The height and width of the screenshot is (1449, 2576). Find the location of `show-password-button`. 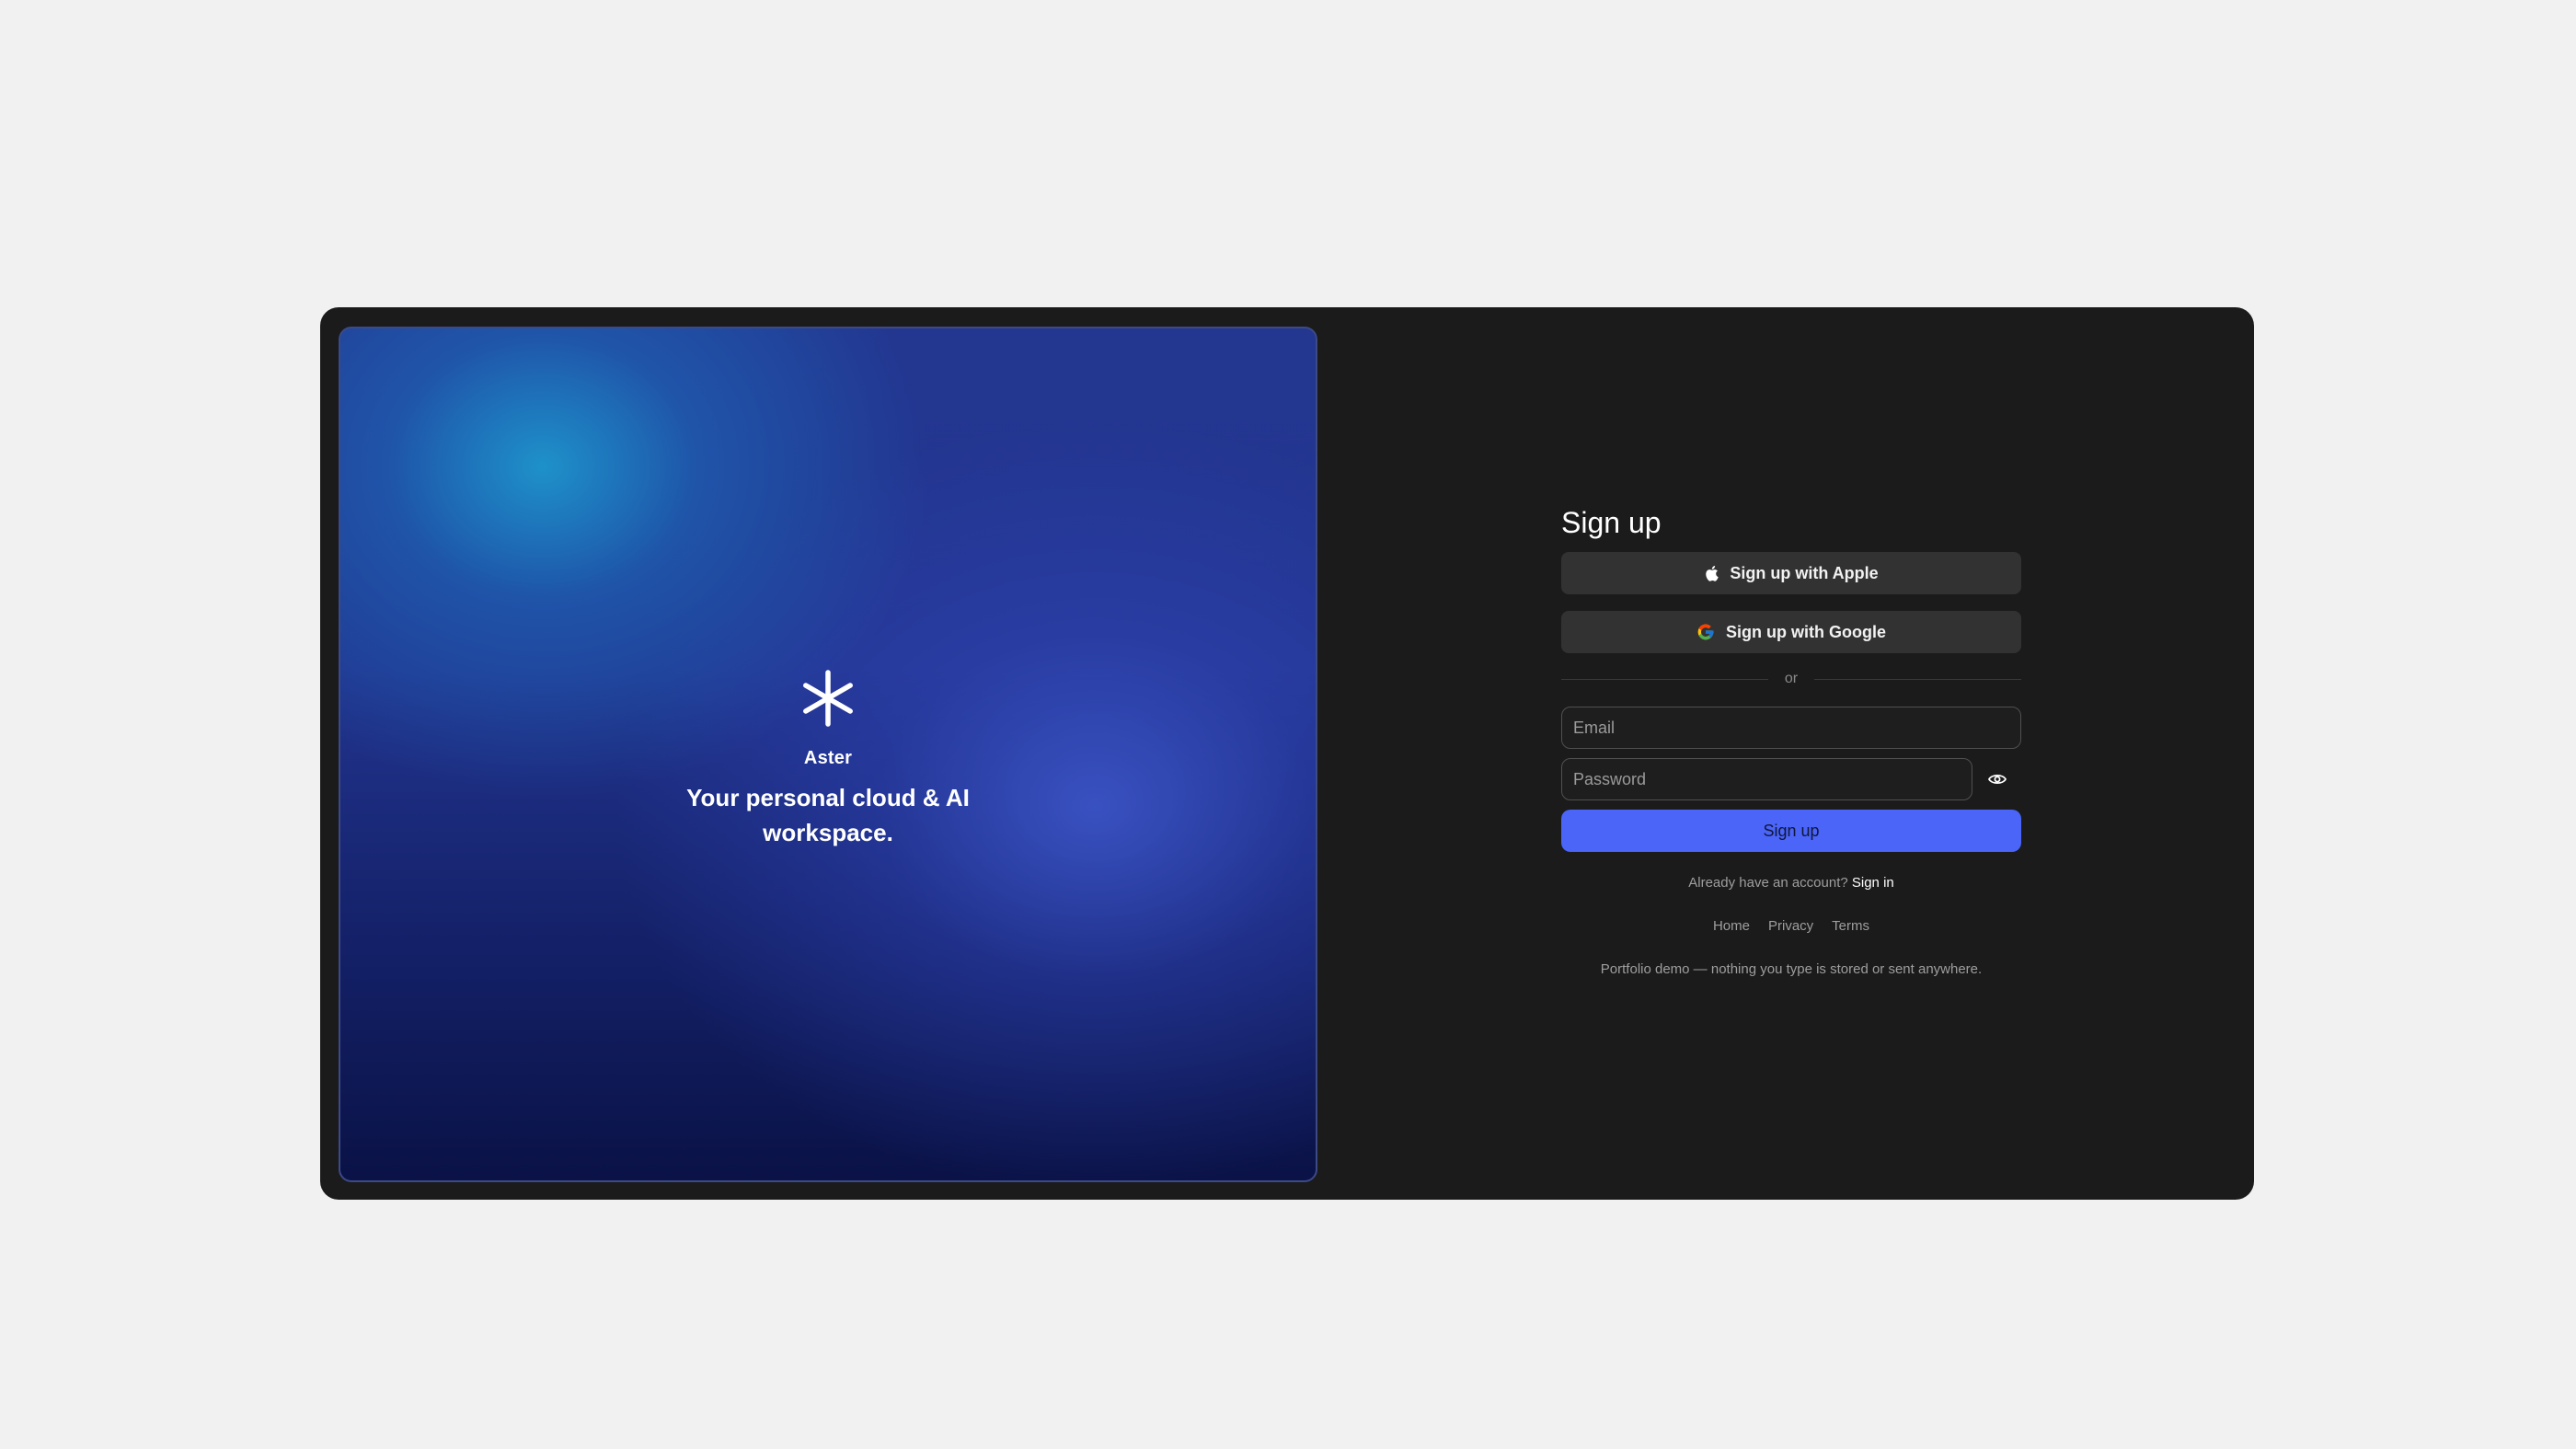

show-password-button is located at coordinates (1997, 779).